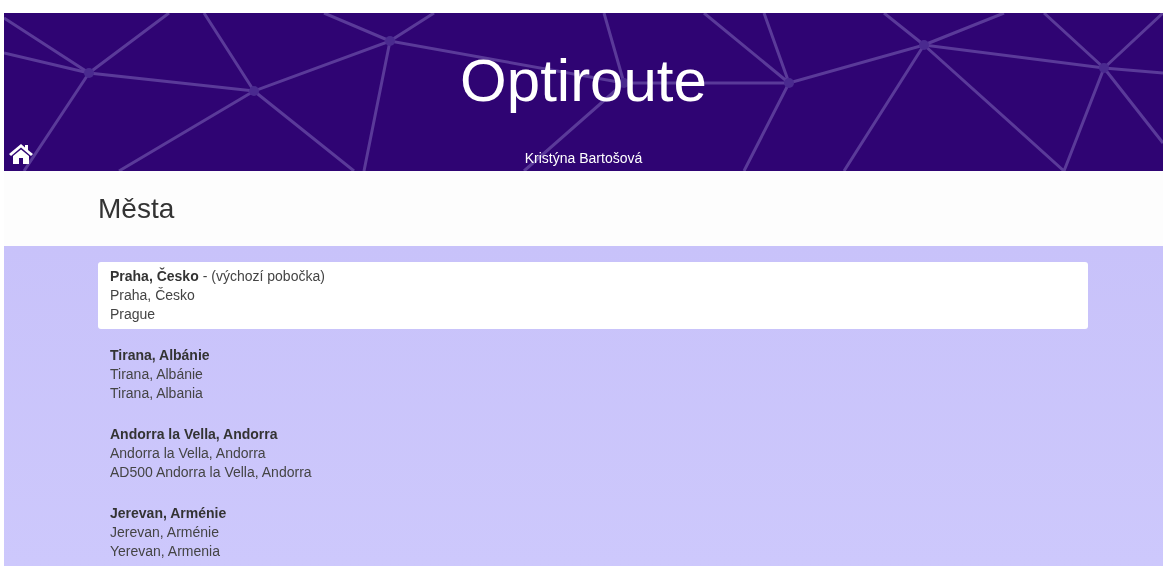 The width and height of the screenshot is (1163, 566). I want to click on city-note: - (výchozí pobočka), so click(263, 276).